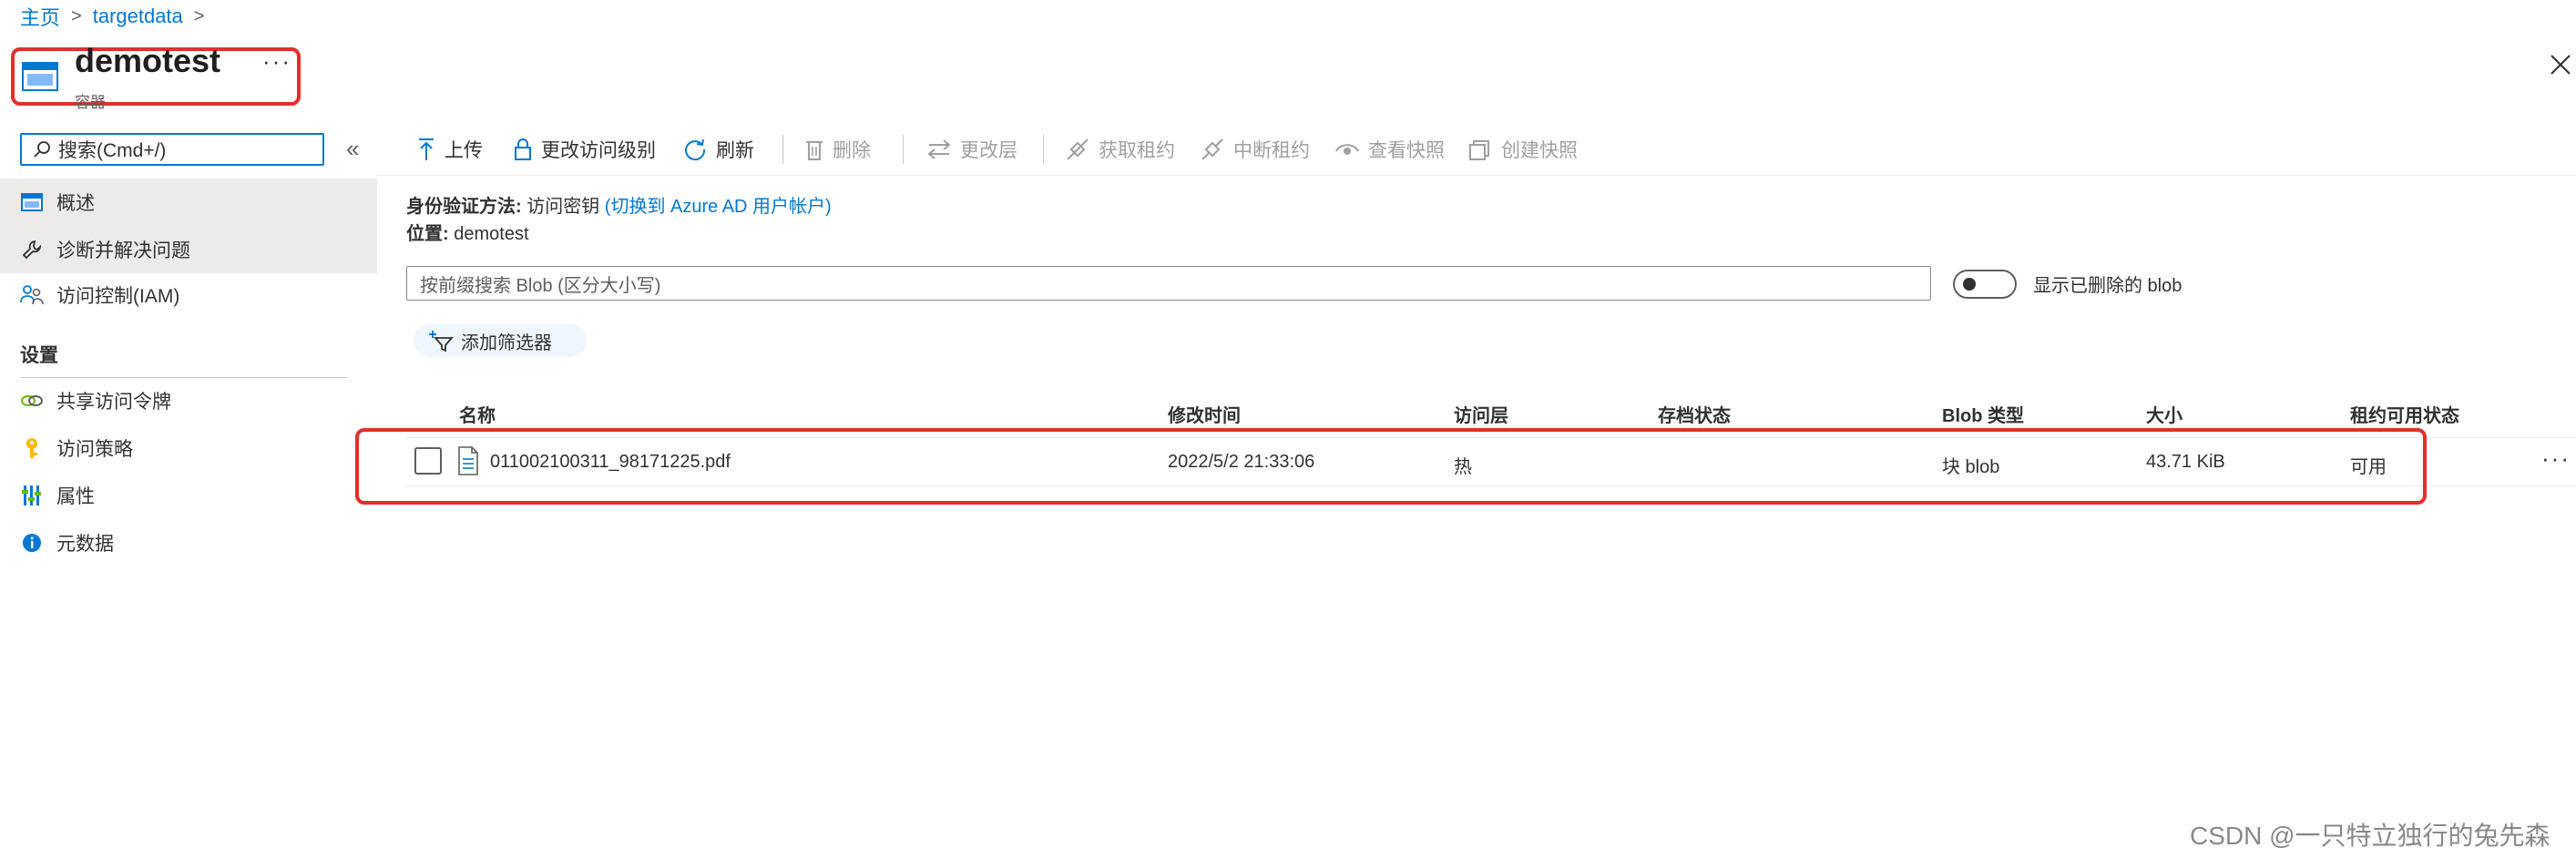 The height and width of the screenshot is (858, 2576). Describe the element at coordinates (1078, 149) in the screenshot. I see `lease-link-icon` at that location.